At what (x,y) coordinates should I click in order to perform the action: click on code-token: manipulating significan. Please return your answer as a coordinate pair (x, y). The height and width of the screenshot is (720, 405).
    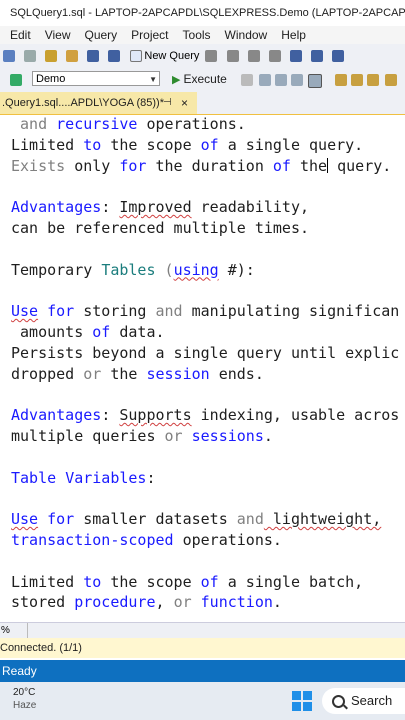
    Looking at the image, I should click on (291, 311).